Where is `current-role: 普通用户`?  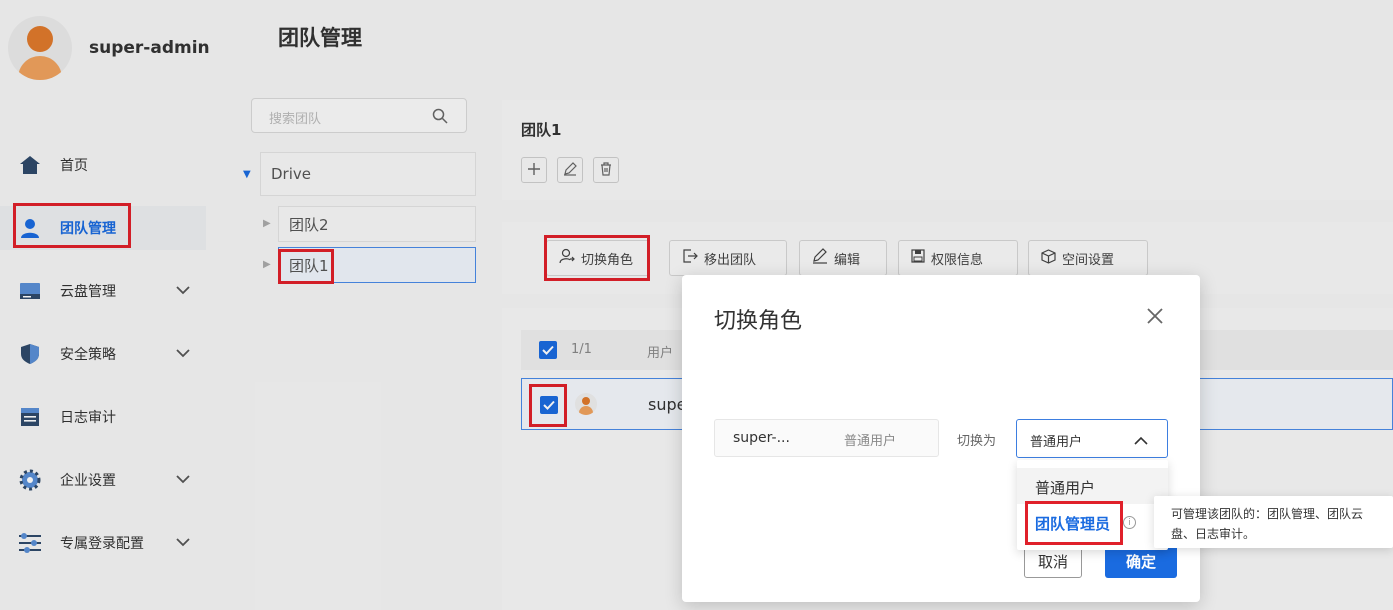 current-role: 普通用户 is located at coordinates (870, 441).